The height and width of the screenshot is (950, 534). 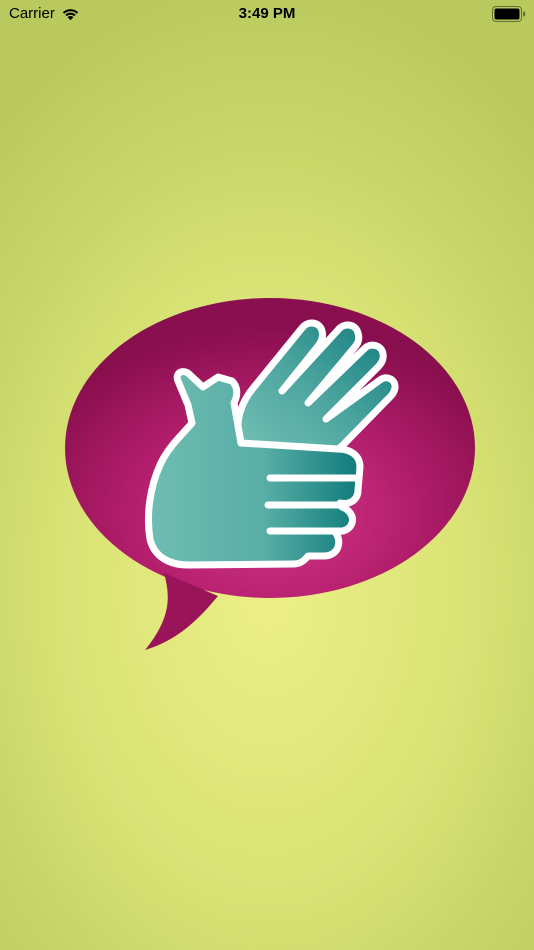 I want to click on status-time: 3:49 PM, so click(x=267, y=13).